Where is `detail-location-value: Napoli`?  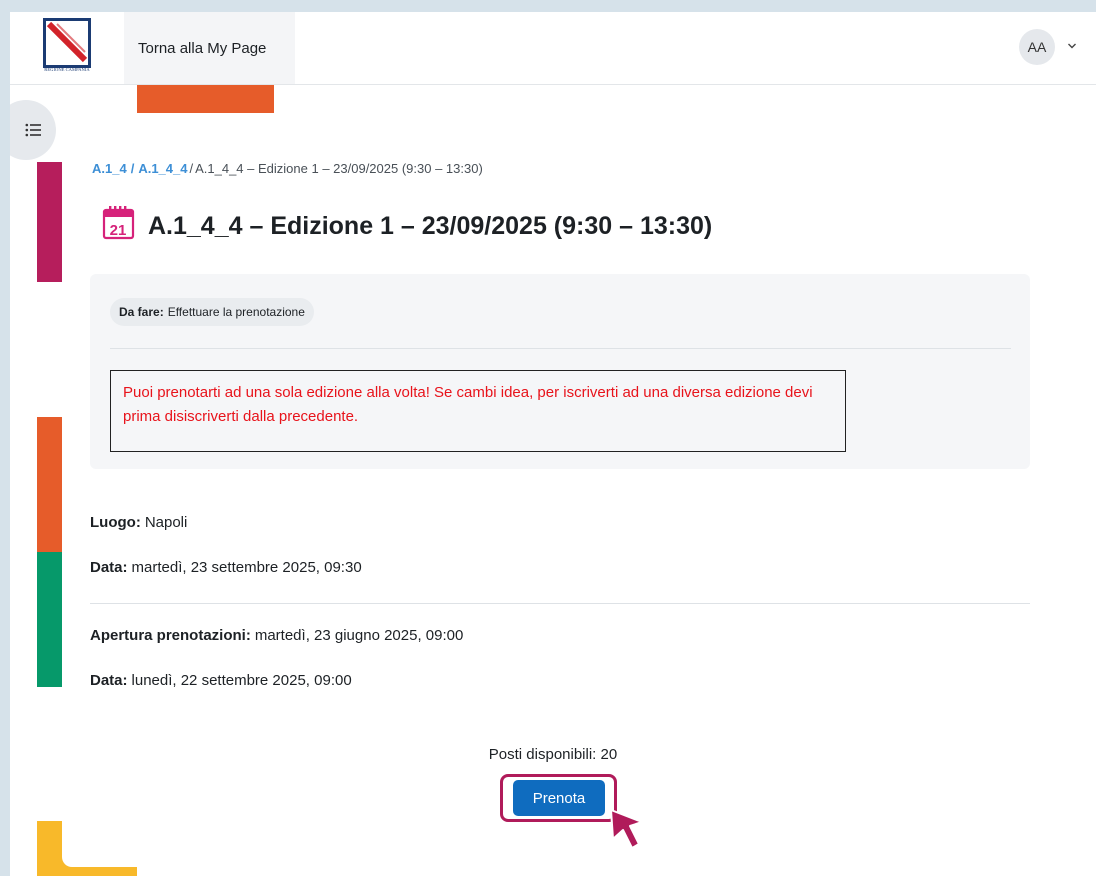
detail-location-value: Napoli is located at coordinates (166, 522).